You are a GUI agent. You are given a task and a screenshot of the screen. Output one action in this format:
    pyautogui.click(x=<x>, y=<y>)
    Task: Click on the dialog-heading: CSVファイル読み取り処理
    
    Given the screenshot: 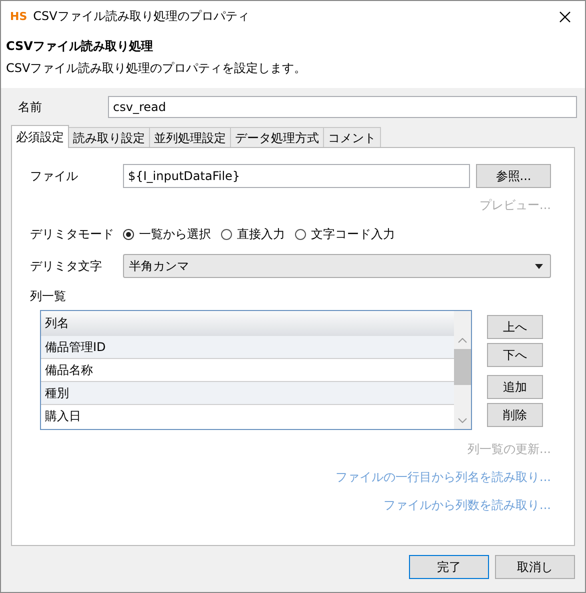 What is the action you would take?
    pyautogui.click(x=80, y=46)
    